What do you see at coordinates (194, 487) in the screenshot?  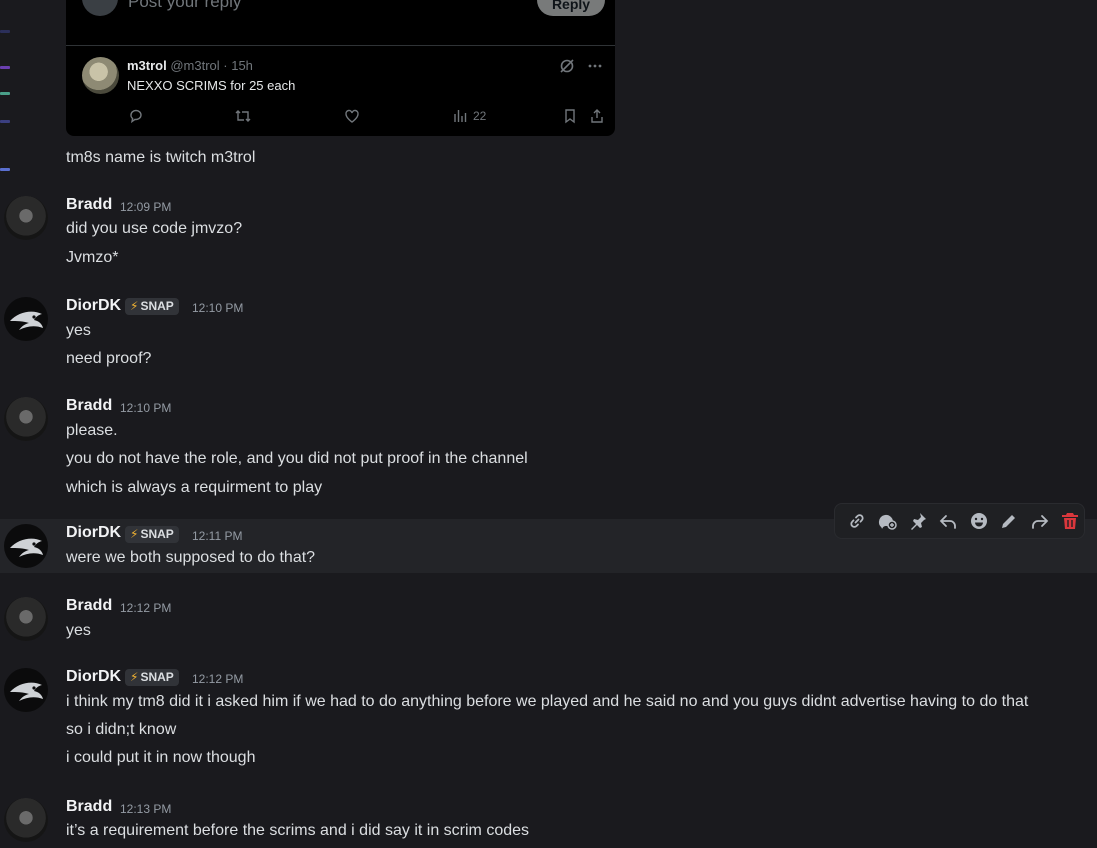 I see `message-line: which is always a requirment to play` at bounding box center [194, 487].